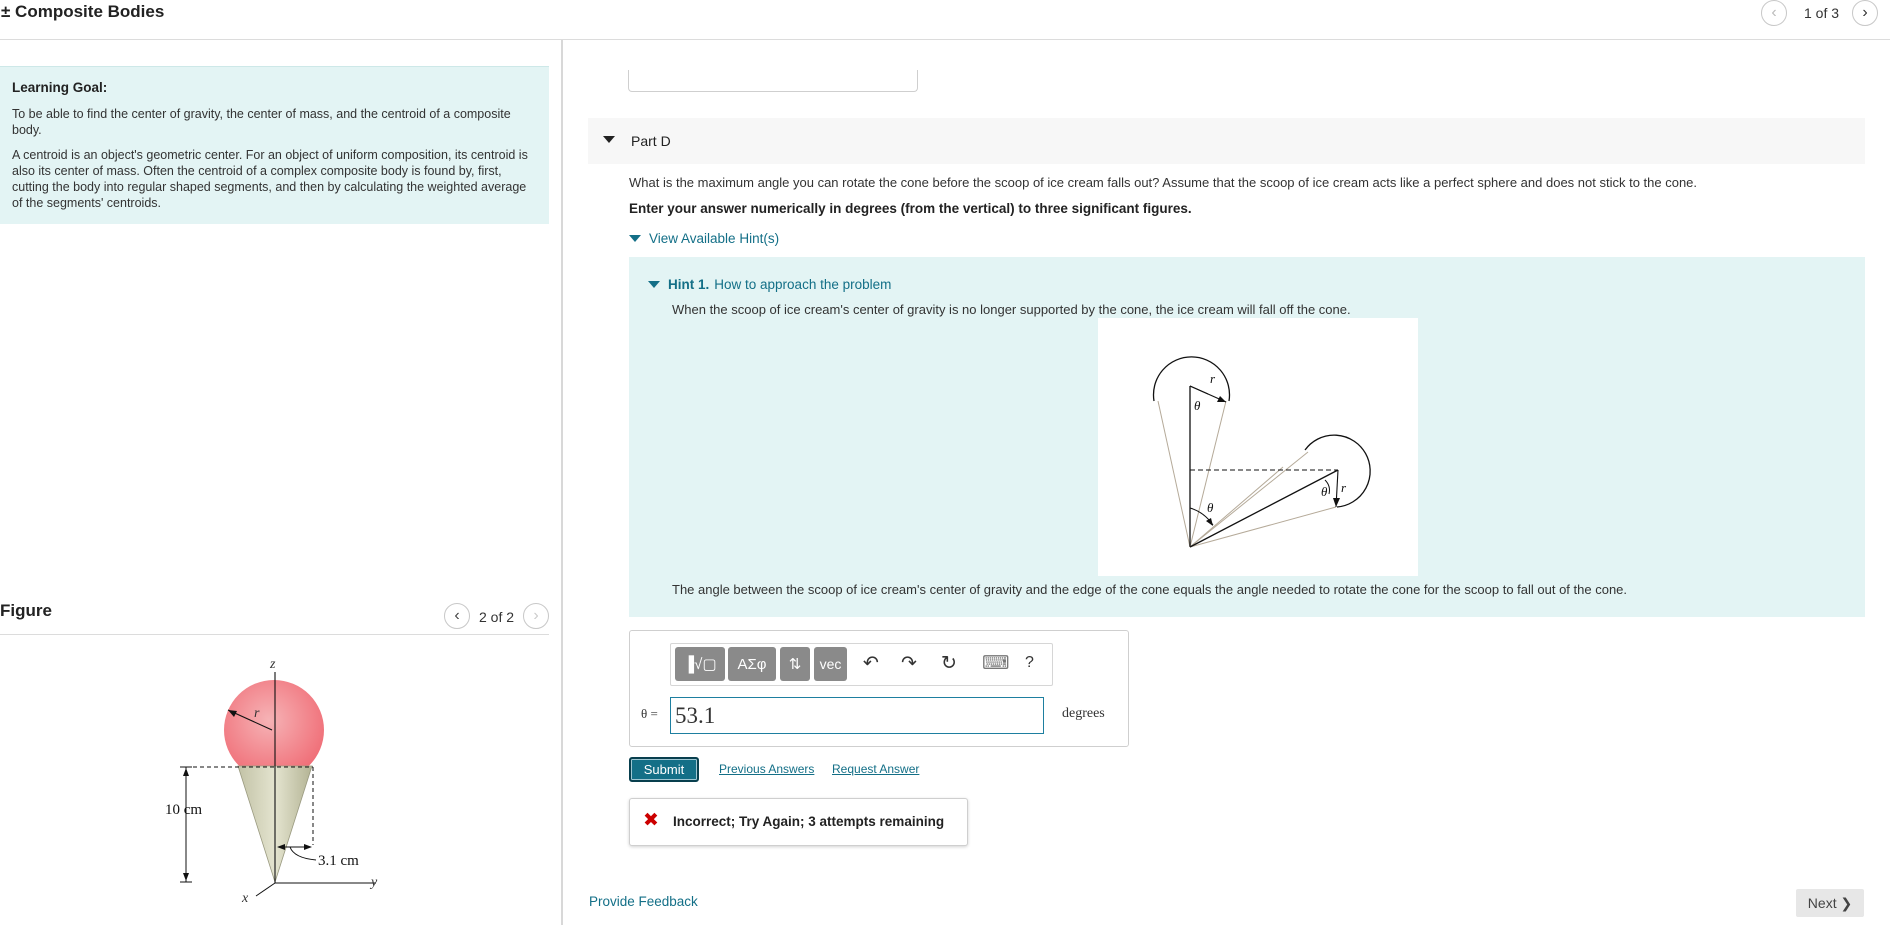 The height and width of the screenshot is (925, 1890). What do you see at coordinates (1210, 507) in the screenshot?
I see `theta-label-base: θ` at bounding box center [1210, 507].